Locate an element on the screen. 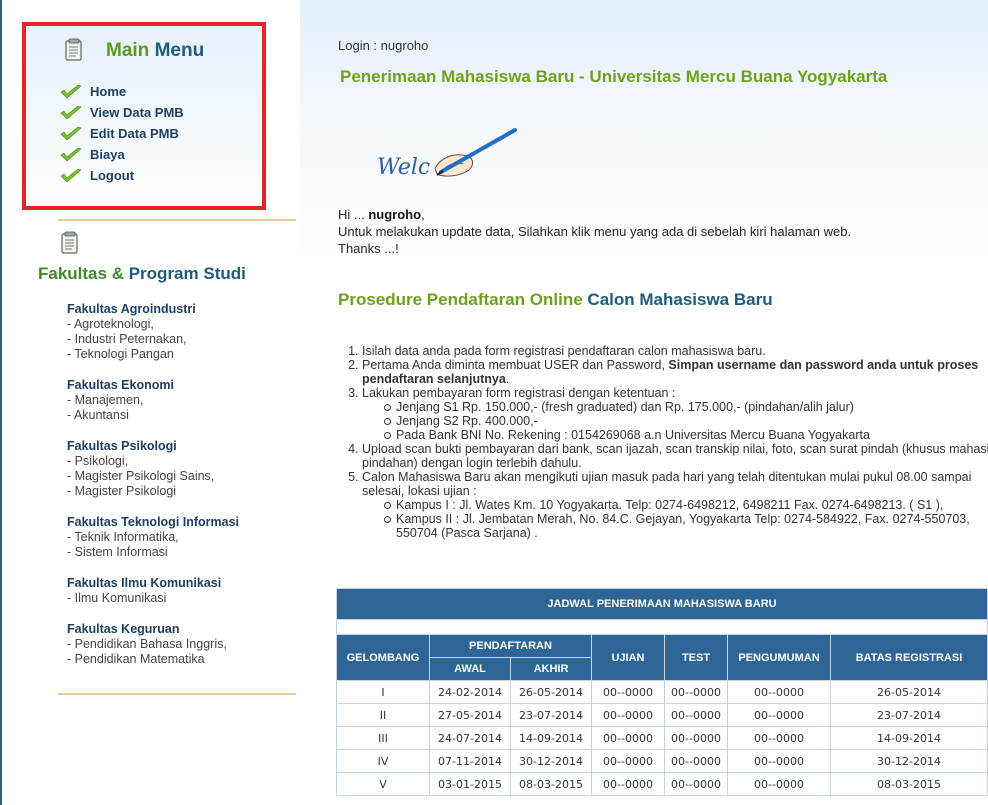 This screenshot has width=988, height=805. menu-link-logout: Logout is located at coordinates (112, 175).